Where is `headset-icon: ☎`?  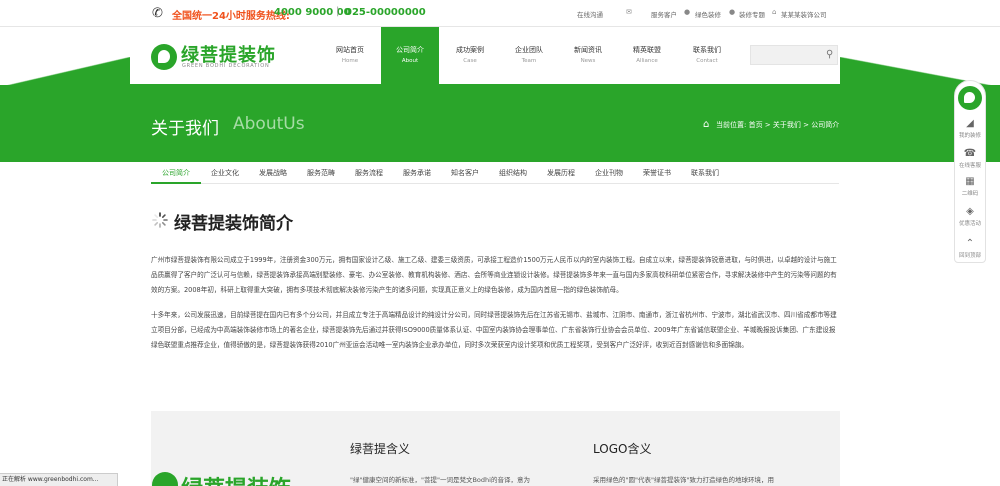
headset-icon: ☎ is located at coordinates (970, 153).